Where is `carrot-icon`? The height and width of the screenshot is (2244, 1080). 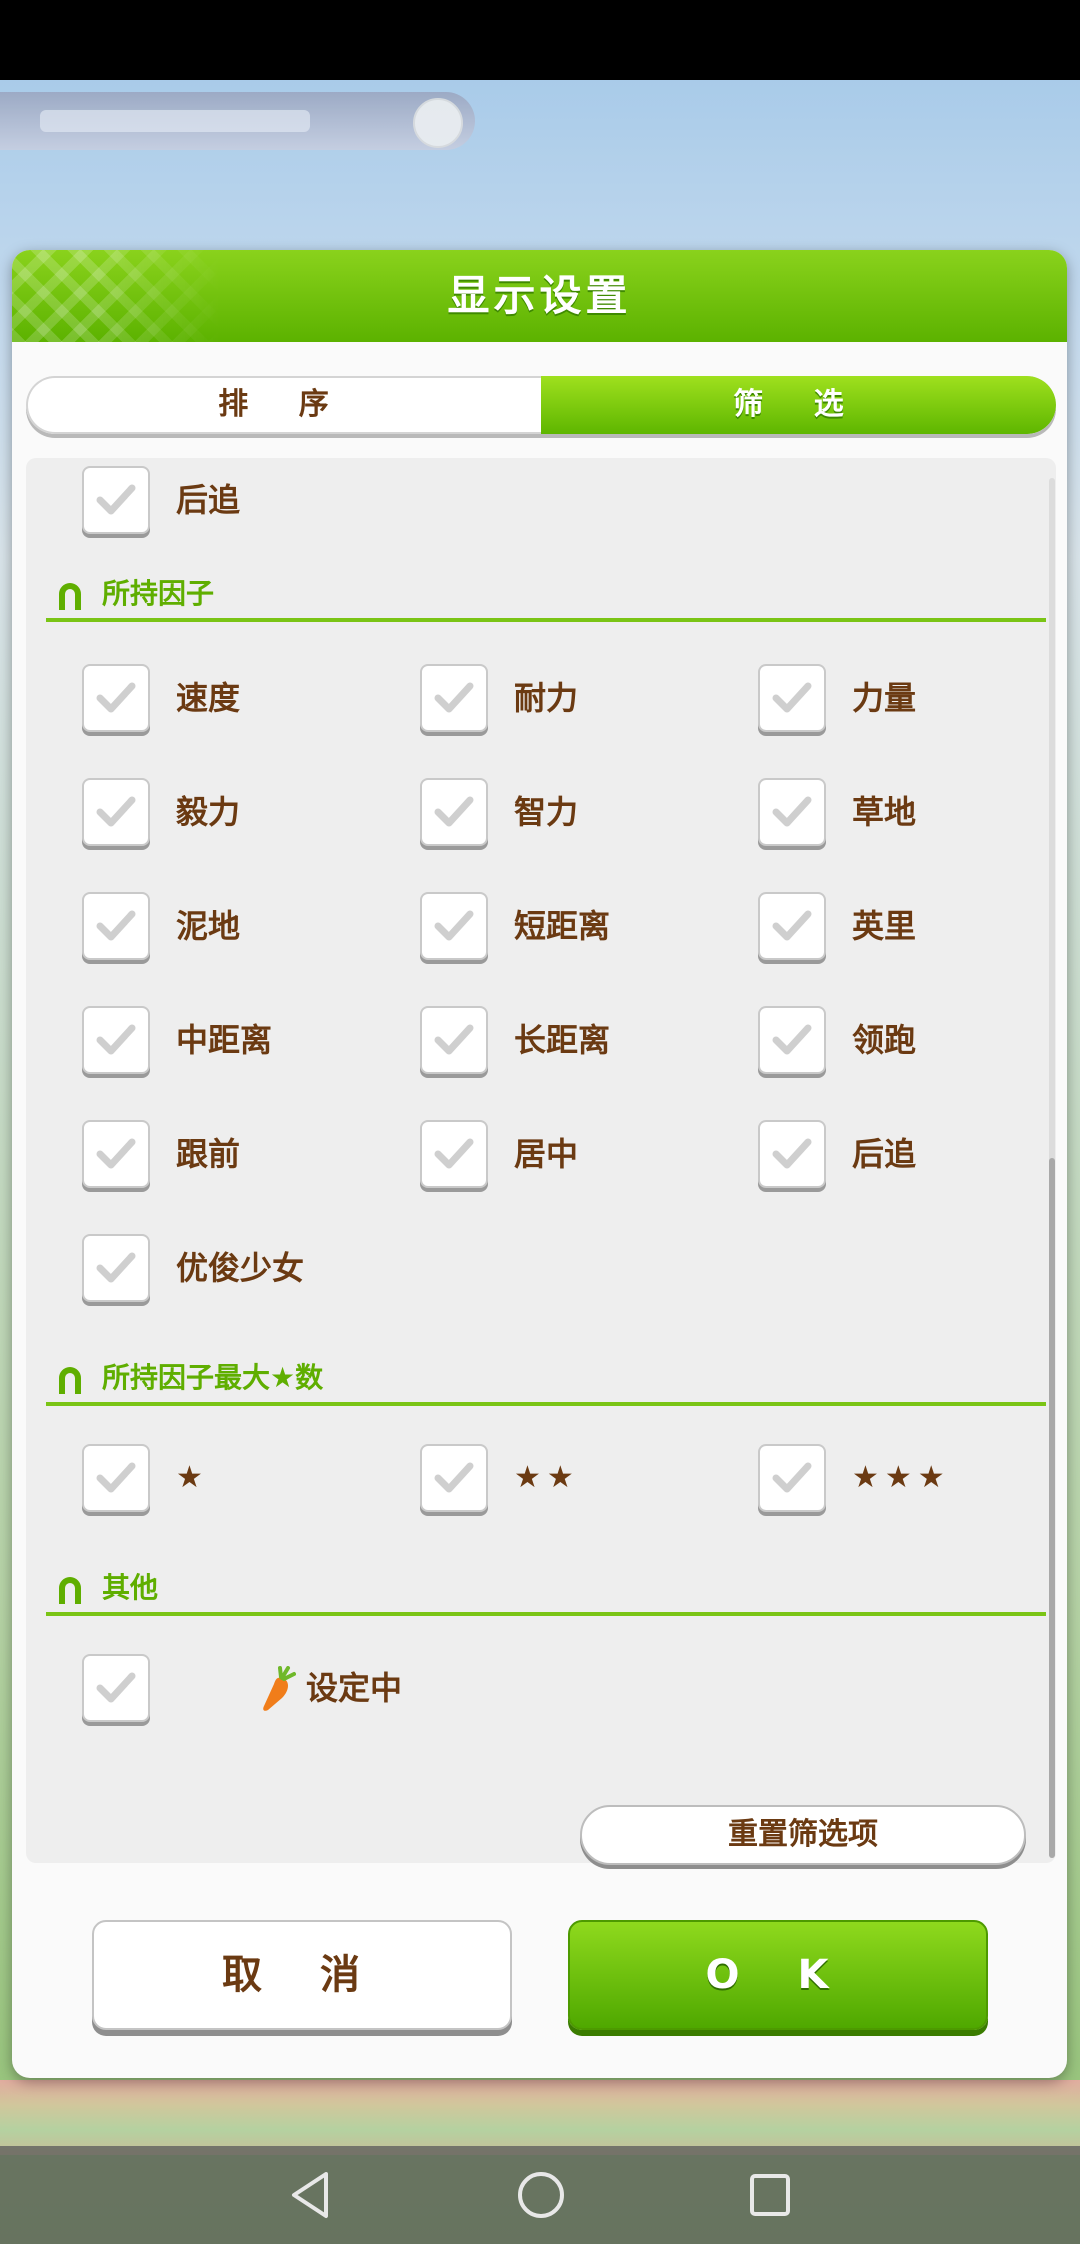 carrot-icon is located at coordinates (279, 1688).